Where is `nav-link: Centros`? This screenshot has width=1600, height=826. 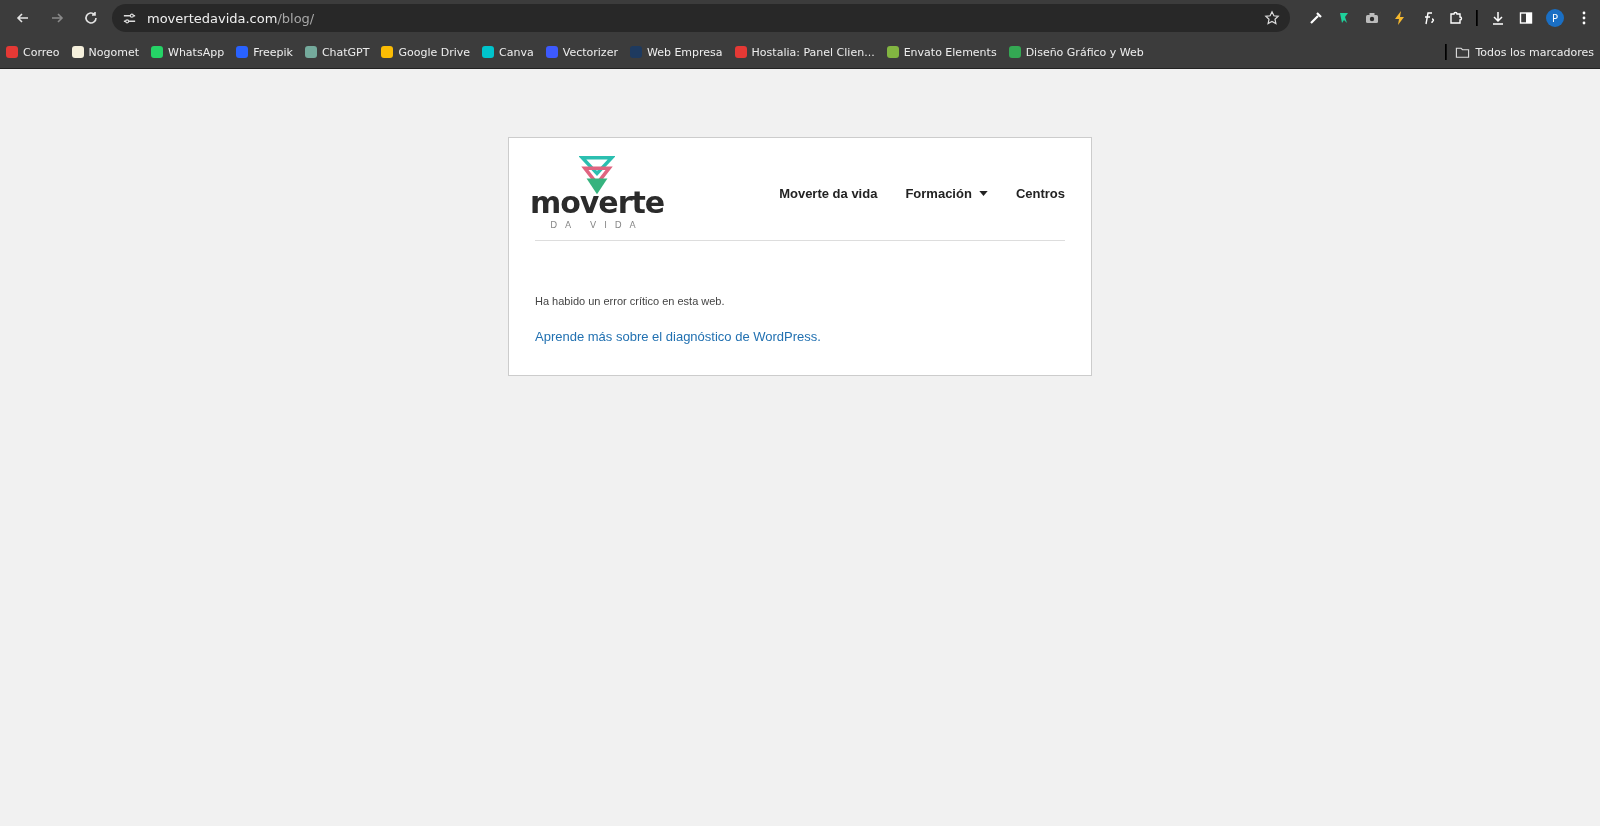 nav-link: Centros is located at coordinates (1040, 193).